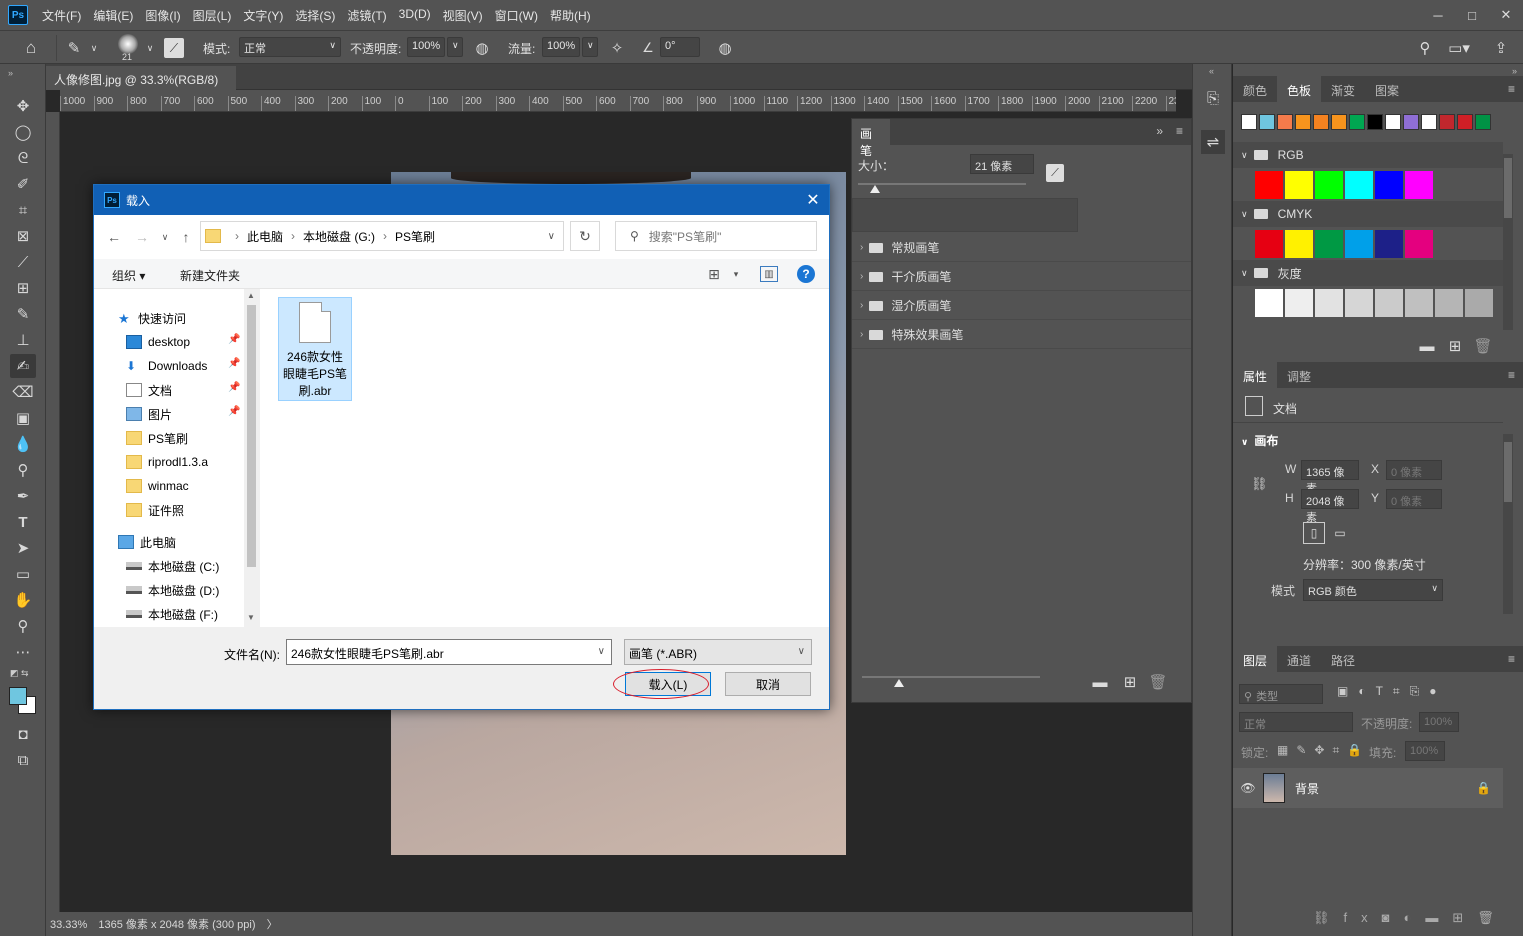 Image resolution: width=1523 pixels, height=936 pixels. What do you see at coordinates (23, 210) in the screenshot?
I see `crop-tool-icon: ⌗` at bounding box center [23, 210].